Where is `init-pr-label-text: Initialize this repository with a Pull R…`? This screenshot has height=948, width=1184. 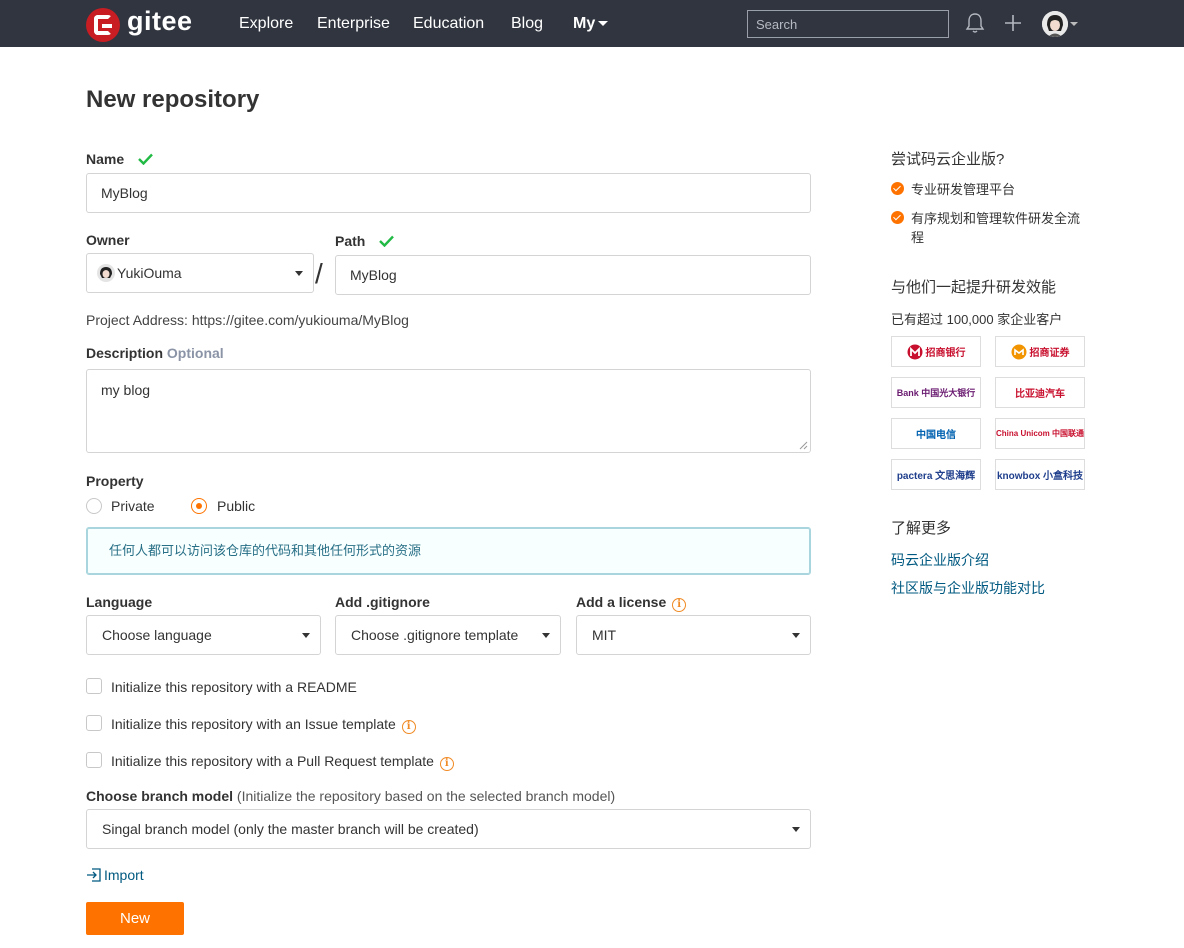
init-pr-label-text: Initialize this repository with a Pull R… is located at coordinates (272, 761).